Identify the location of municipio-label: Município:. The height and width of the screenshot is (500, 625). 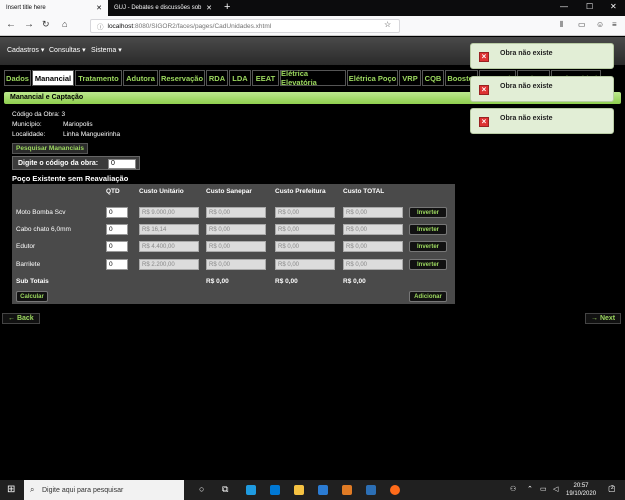
(27, 124).